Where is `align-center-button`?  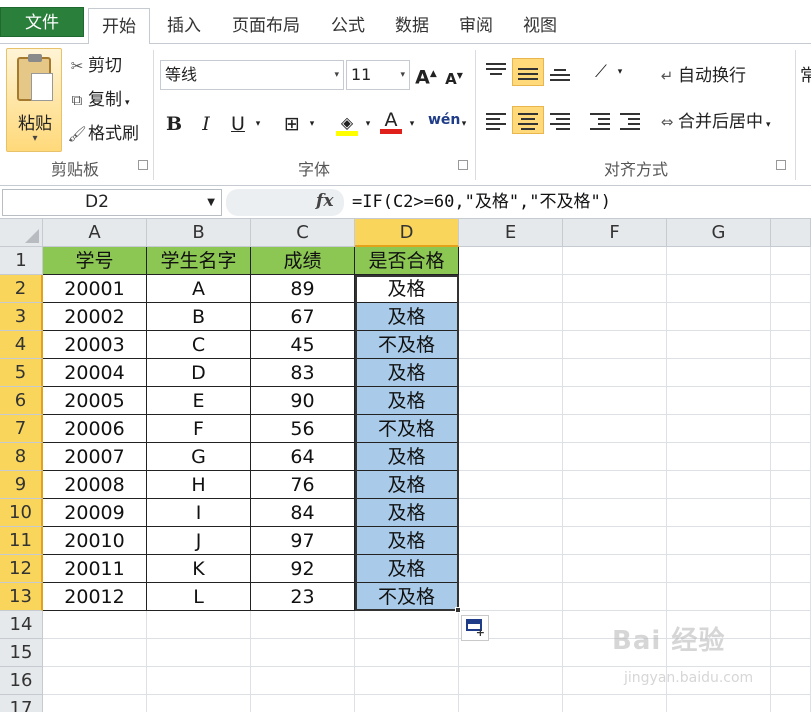 align-center-button is located at coordinates (528, 120).